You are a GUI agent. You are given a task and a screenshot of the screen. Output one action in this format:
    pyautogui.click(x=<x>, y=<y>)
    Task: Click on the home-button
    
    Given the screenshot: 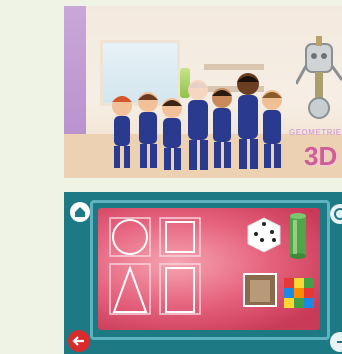 What is the action you would take?
    pyautogui.click(x=80, y=212)
    